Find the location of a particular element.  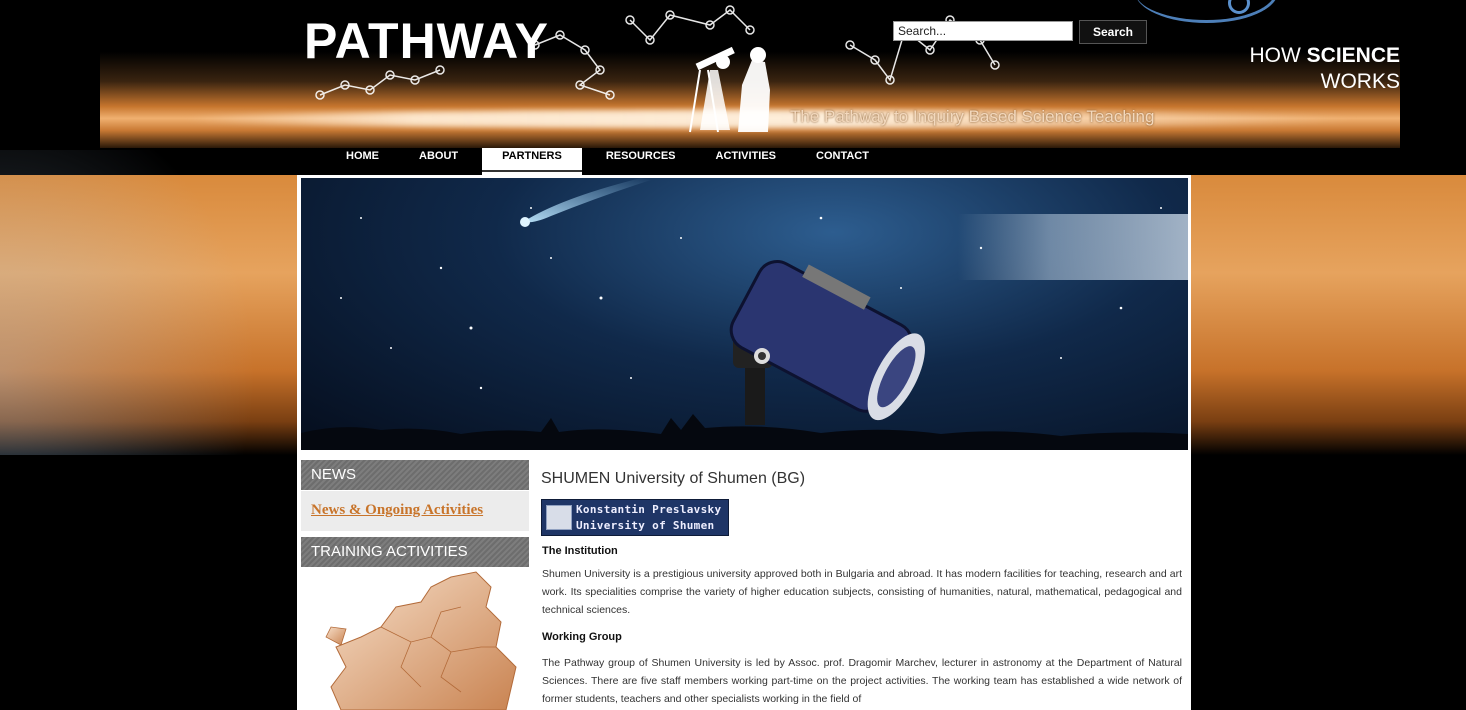

hero-heading-line1: HOW SCIENCE is located at coordinates (1324, 56).